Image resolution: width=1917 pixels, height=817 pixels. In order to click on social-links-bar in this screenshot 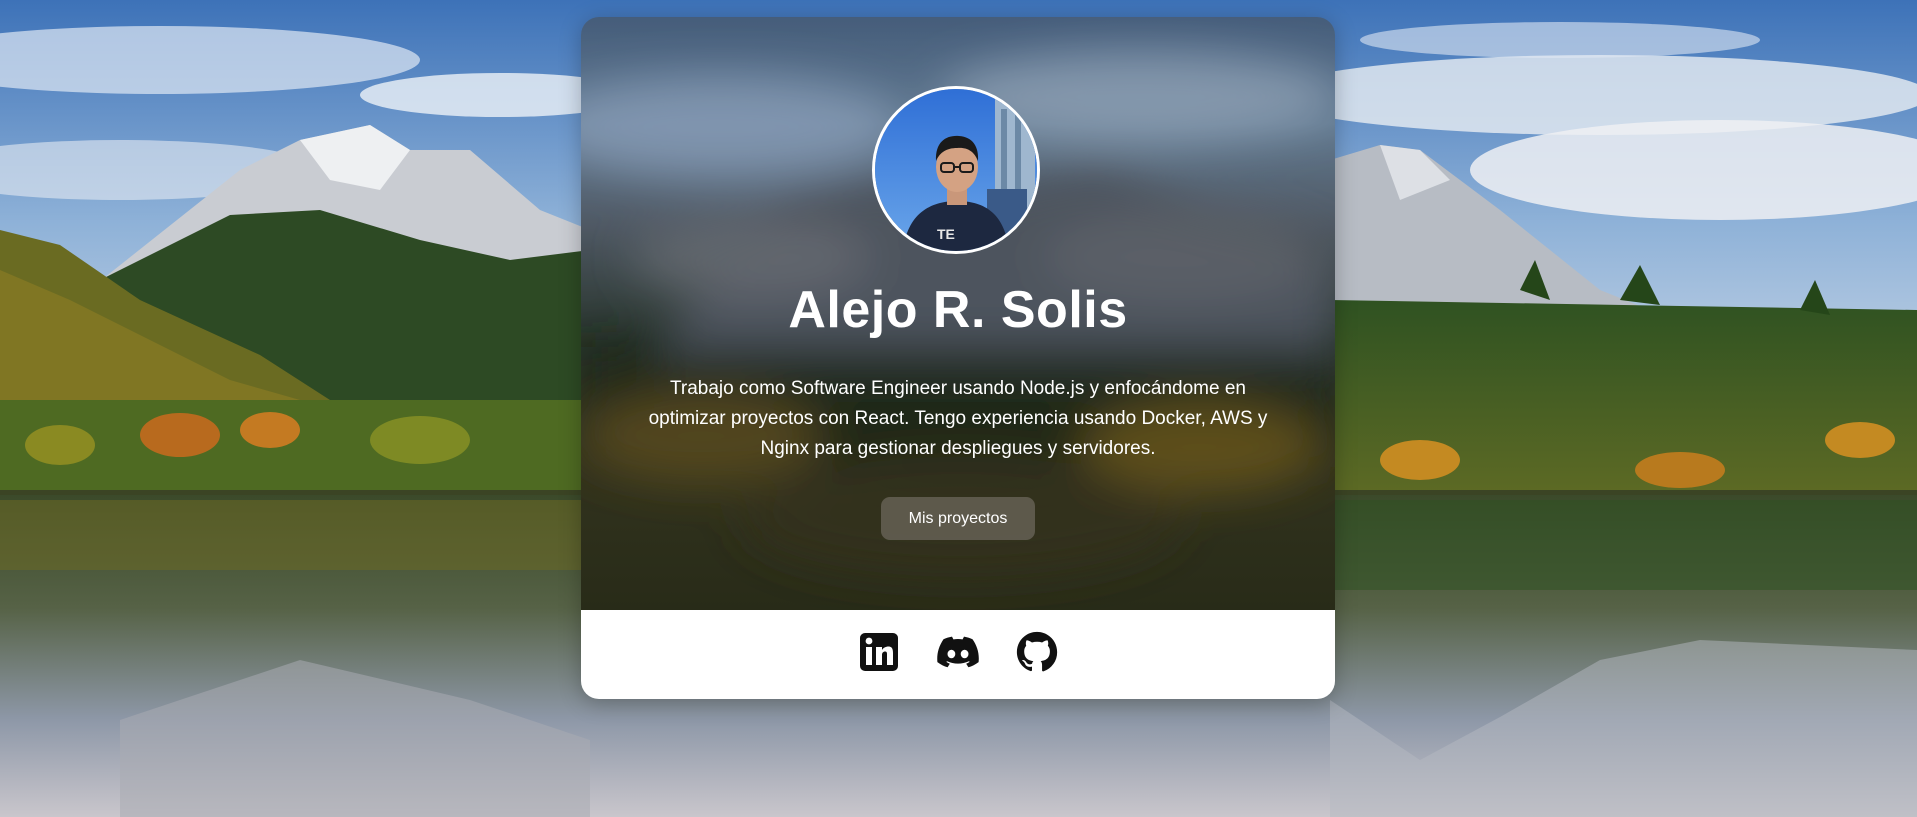, I will do `click(958, 654)`.